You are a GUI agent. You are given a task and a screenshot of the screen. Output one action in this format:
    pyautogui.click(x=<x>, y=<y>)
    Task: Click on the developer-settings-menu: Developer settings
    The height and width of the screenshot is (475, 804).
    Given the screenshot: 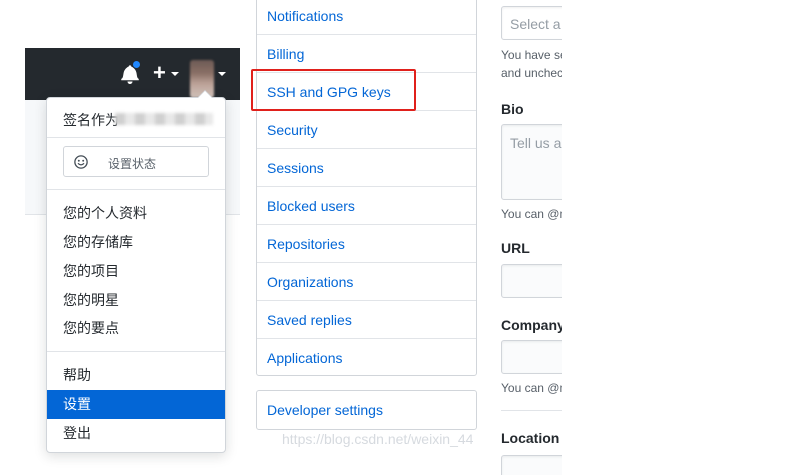 What is the action you would take?
    pyautogui.click(x=366, y=410)
    